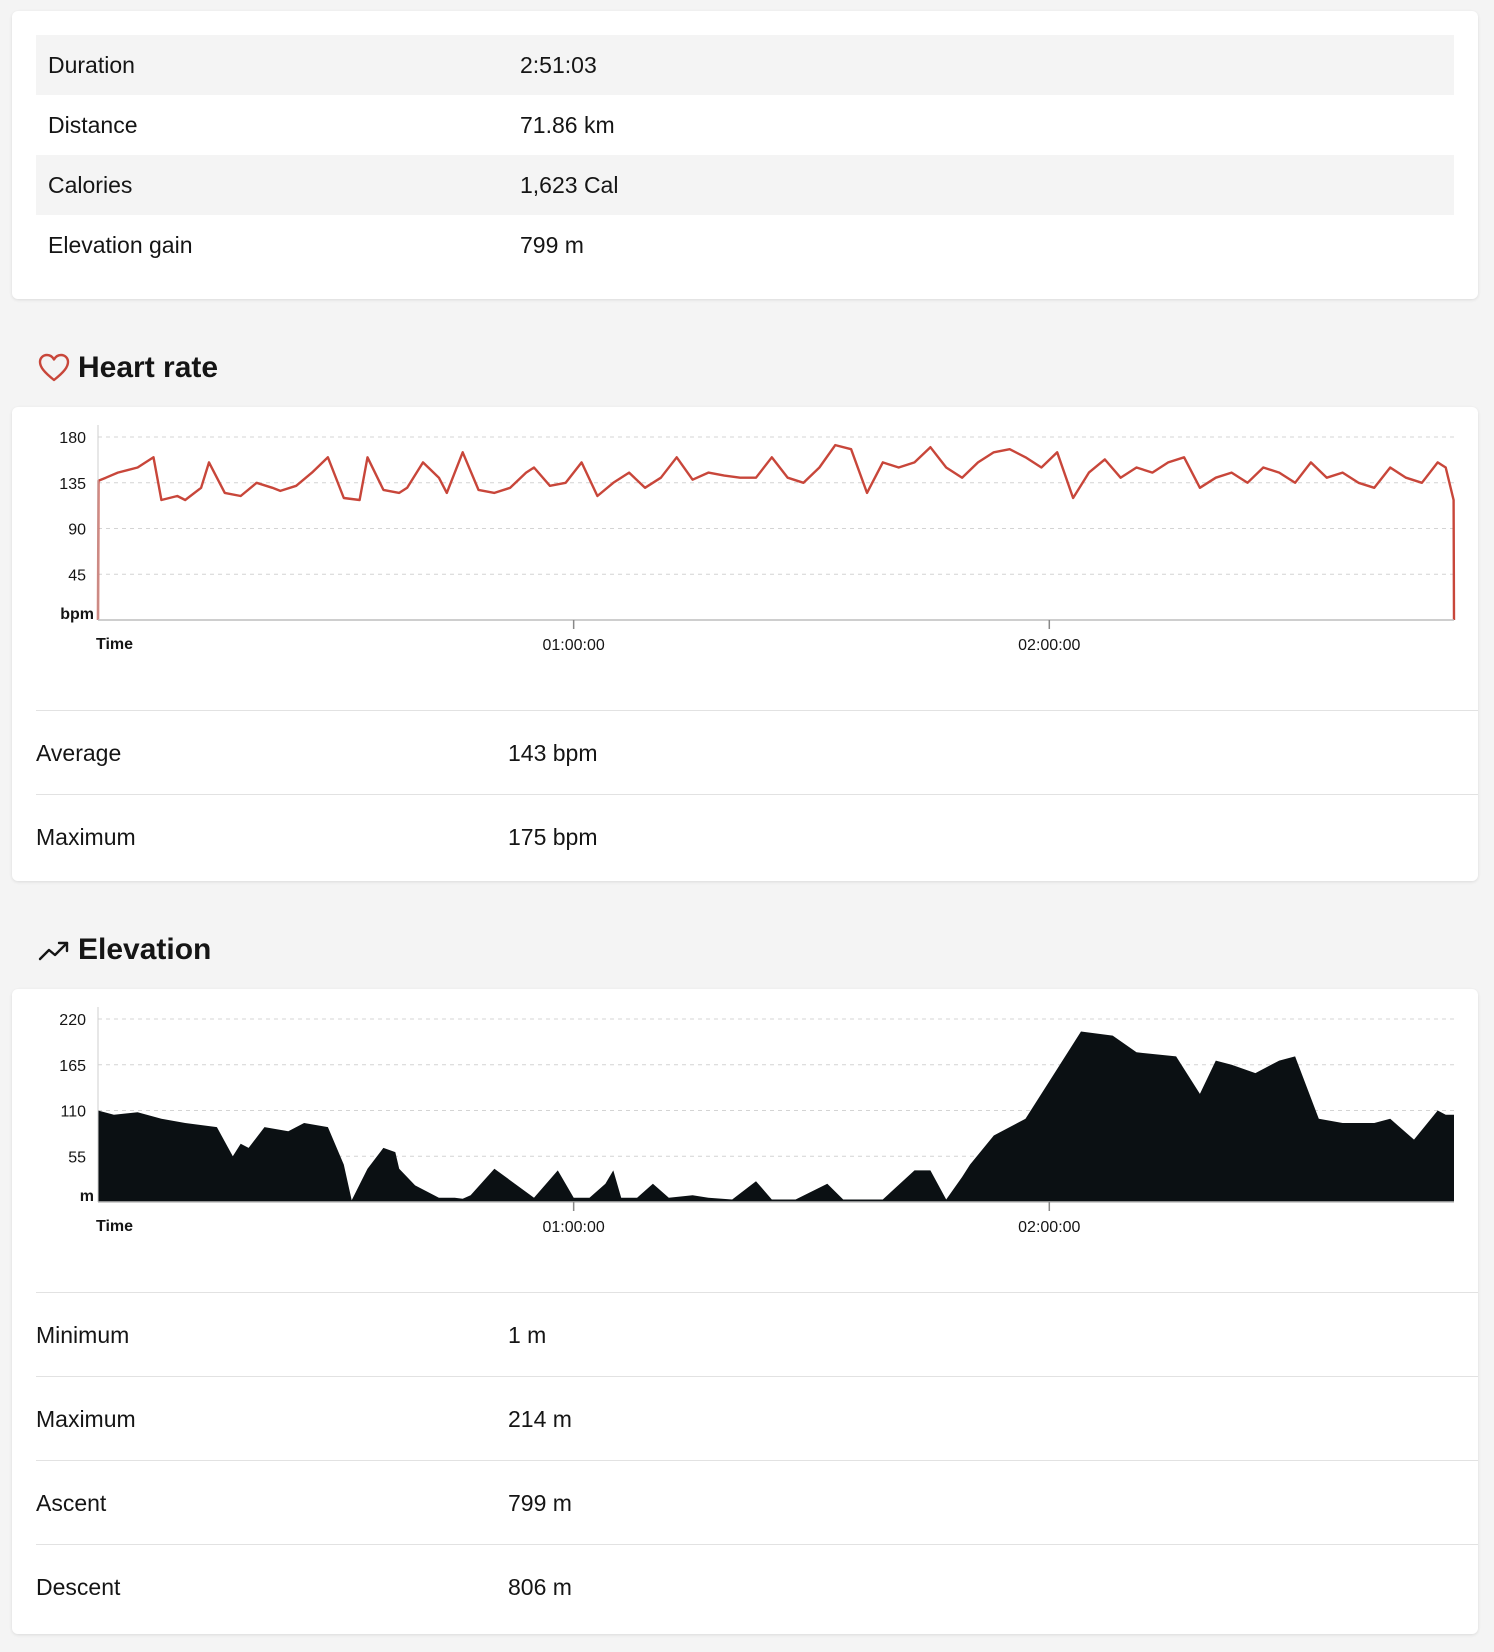 The height and width of the screenshot is (1652, 1494). Describe the element at coordinates (120, 244) in the screenshot. I see `summary-label: Elevation gain` at that location.